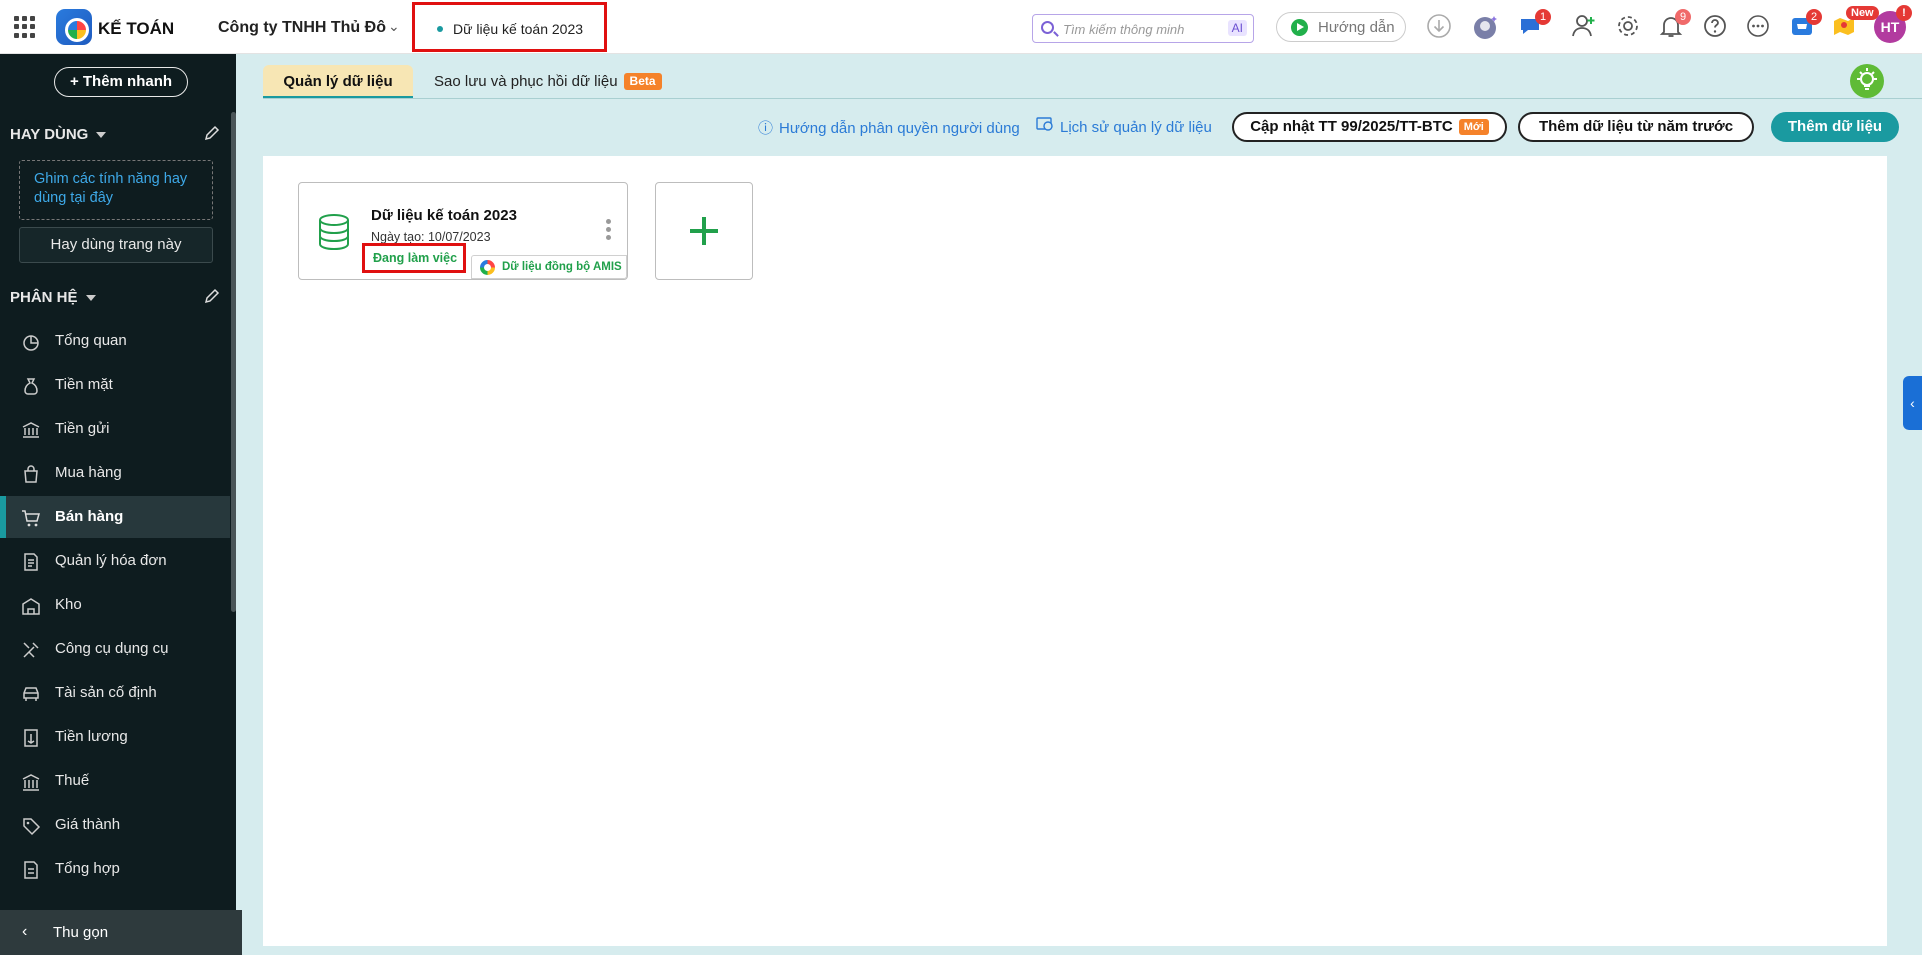 This screenshot has height=955, width=1922. I want to click on help-circle-icon: ⓘ, so click(766, 128).